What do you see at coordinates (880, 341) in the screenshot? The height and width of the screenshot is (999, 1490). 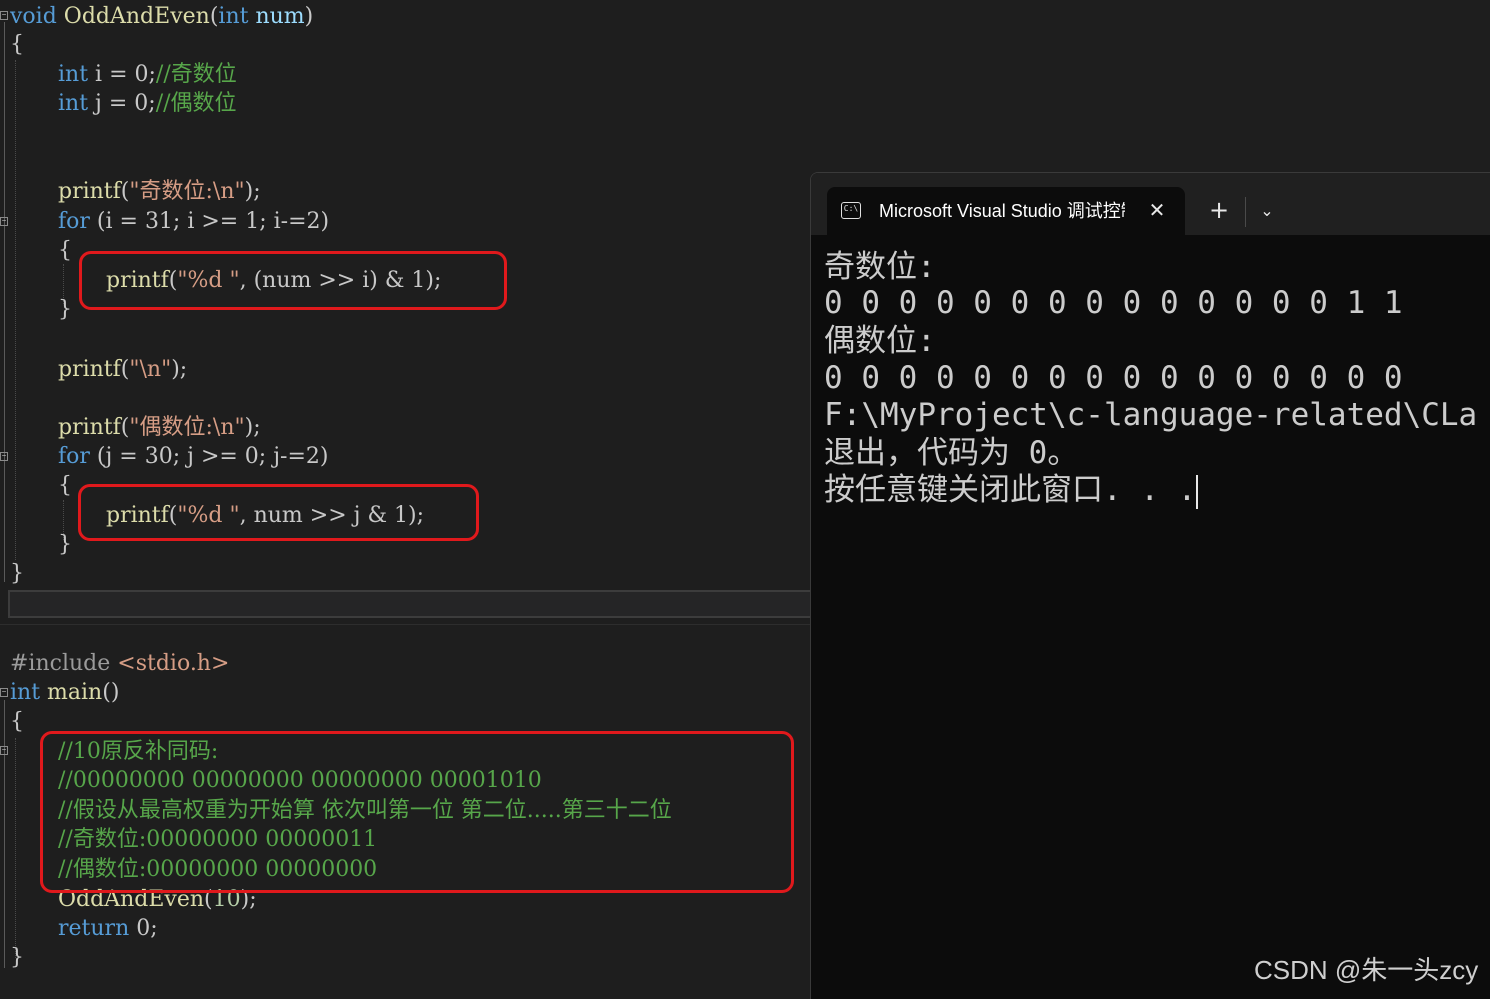 I see `terminal-output-line: 偶数位:` at bounding box center [880, 341].